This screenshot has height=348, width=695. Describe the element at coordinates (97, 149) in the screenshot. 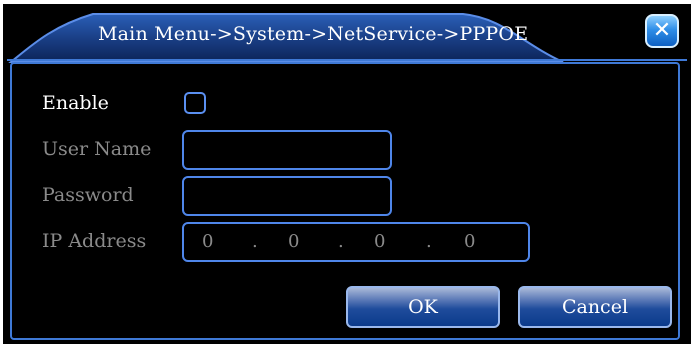

I see `username-label: User Name` at that location.